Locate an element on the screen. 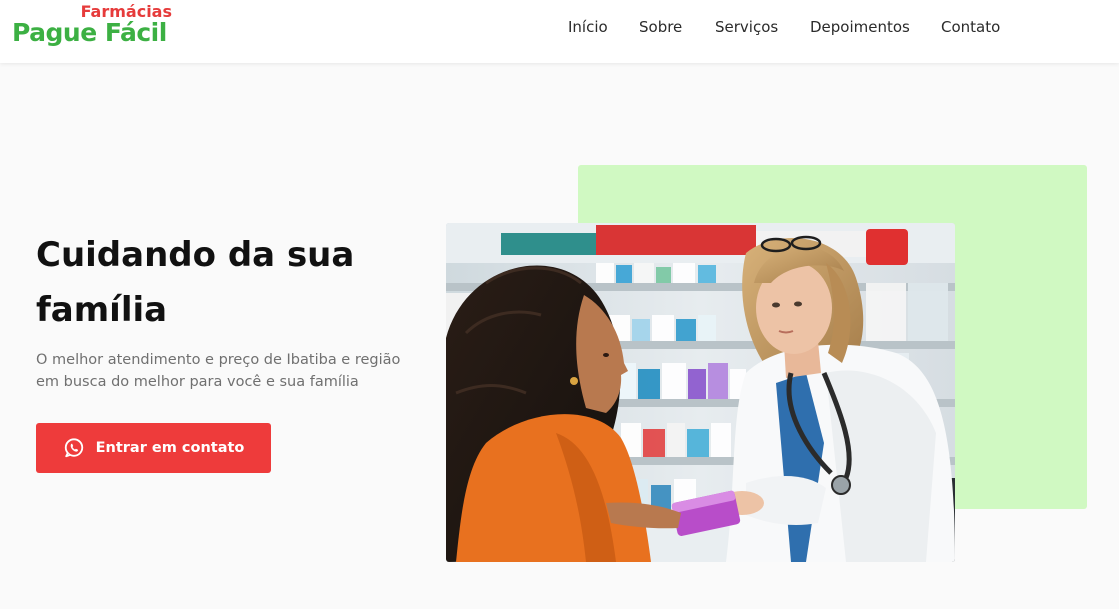  hero-title: Cuidando da sua família is located at coordinates (195, 282).